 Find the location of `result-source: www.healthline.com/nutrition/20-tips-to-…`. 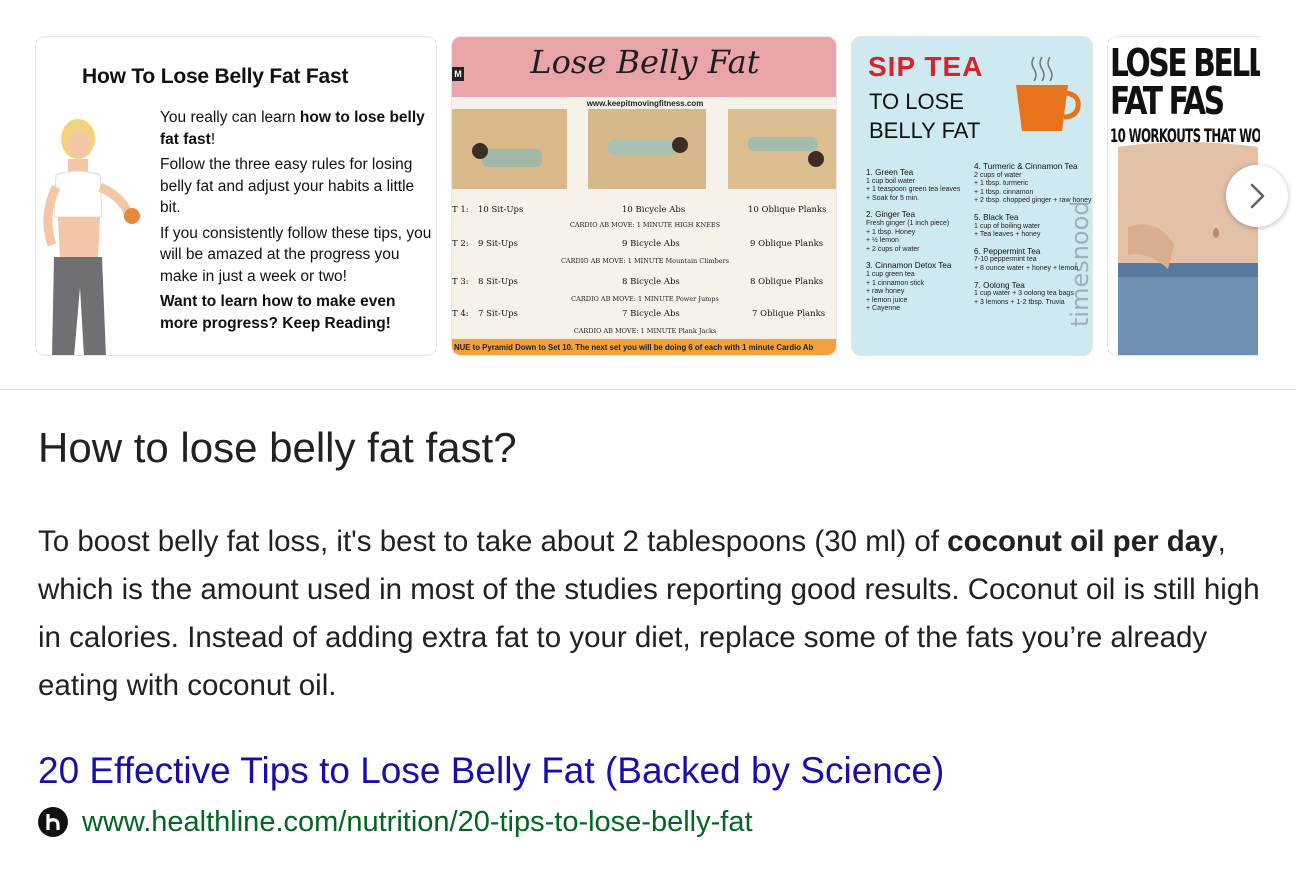

result-source: www.healthline.com/nutrition/20-tips-to-… is located at coordinates (395, 822).